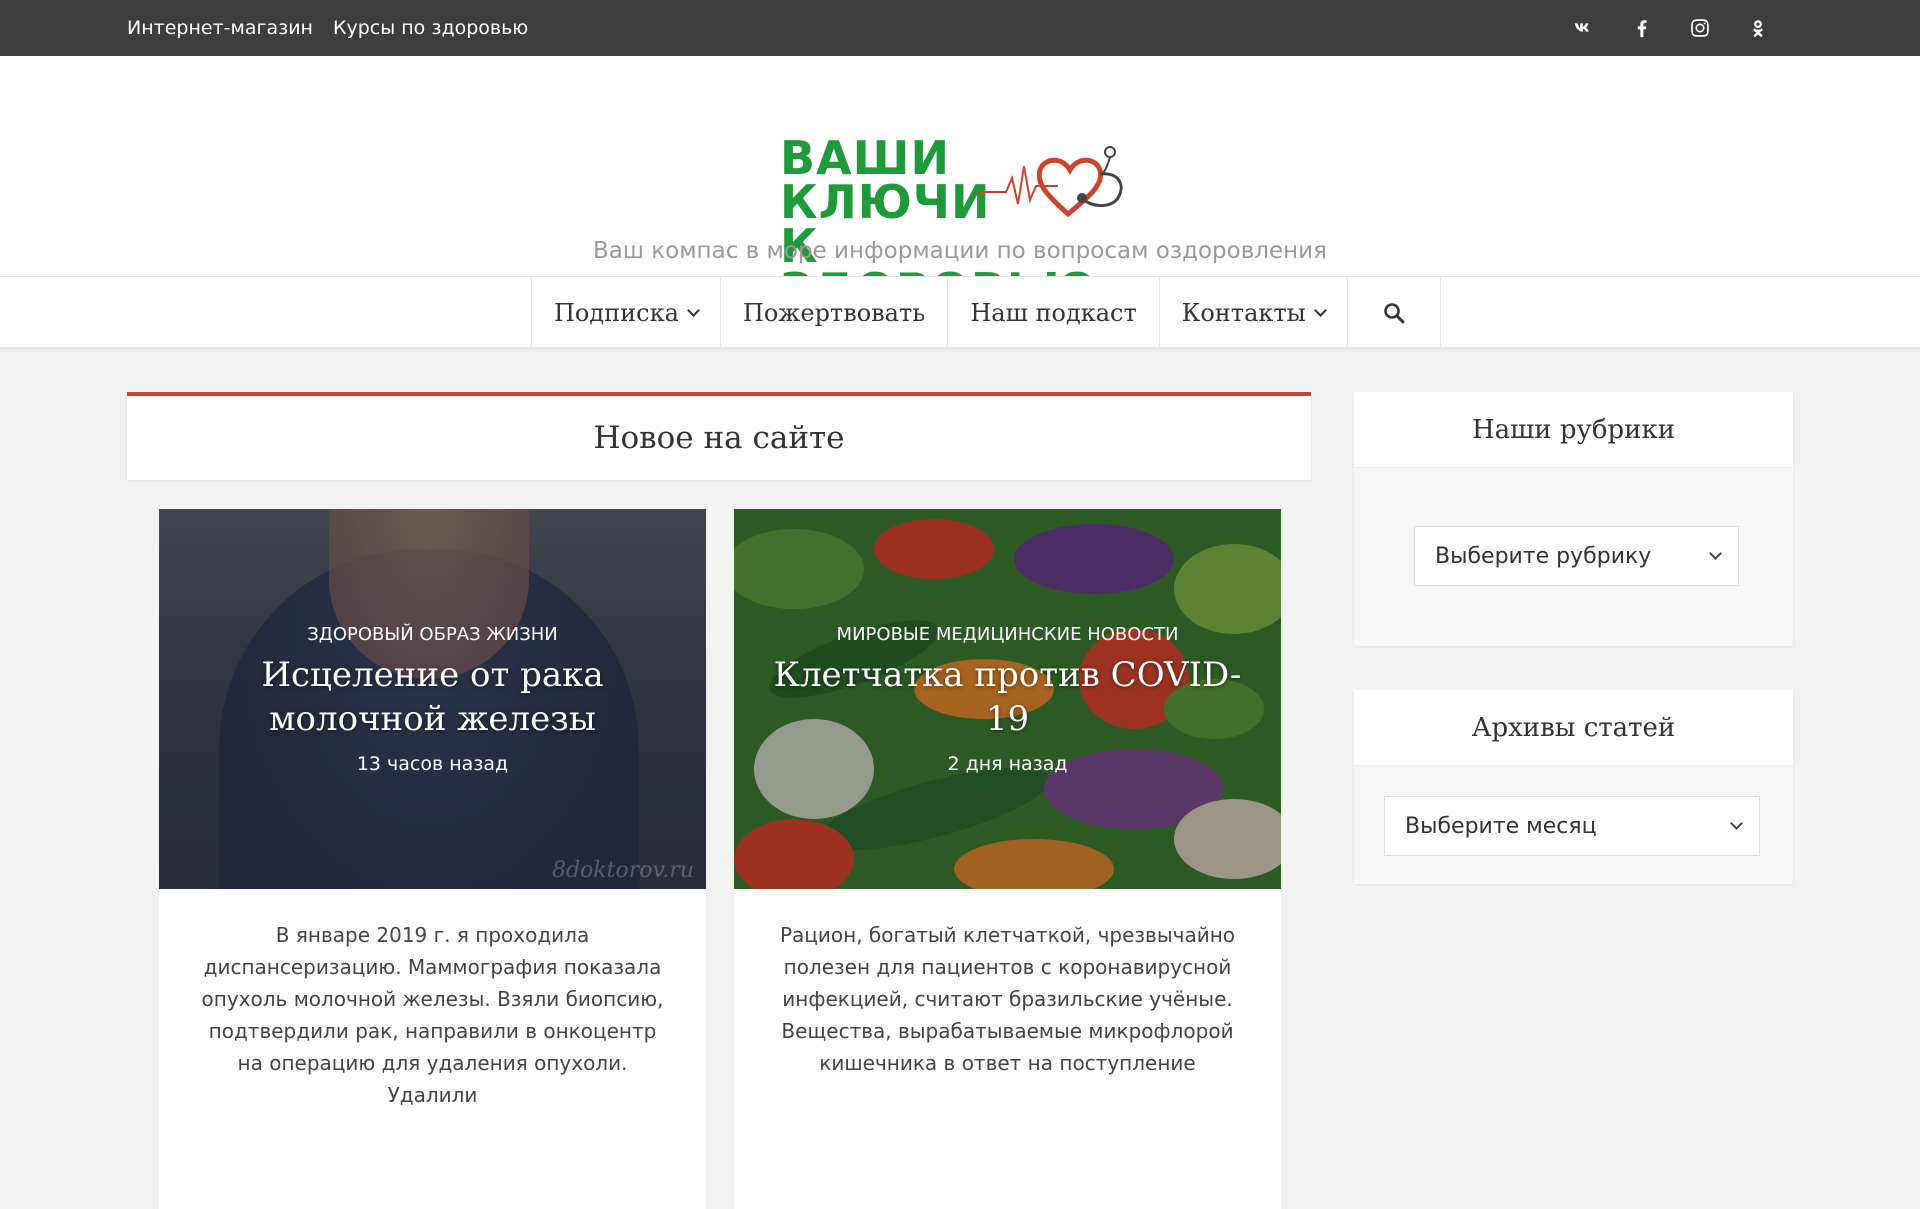 The image size is (1920, 1209). I want to click on section-title: Новое на сайте, so click(719, 438).